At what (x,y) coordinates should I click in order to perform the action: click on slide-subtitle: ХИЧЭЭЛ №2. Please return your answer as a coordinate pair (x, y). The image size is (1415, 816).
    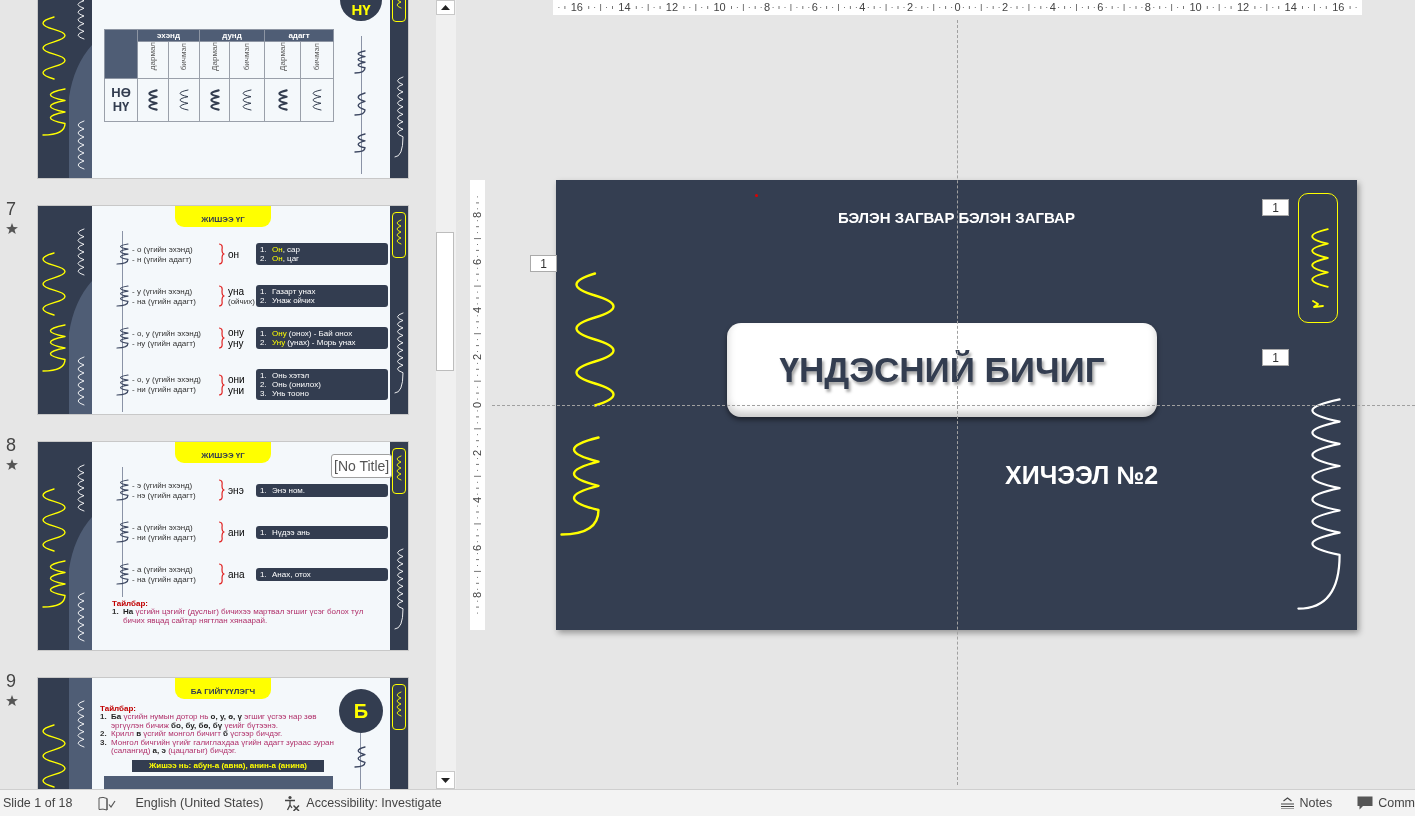
    Looking at the image, I should click on (1082, 475).